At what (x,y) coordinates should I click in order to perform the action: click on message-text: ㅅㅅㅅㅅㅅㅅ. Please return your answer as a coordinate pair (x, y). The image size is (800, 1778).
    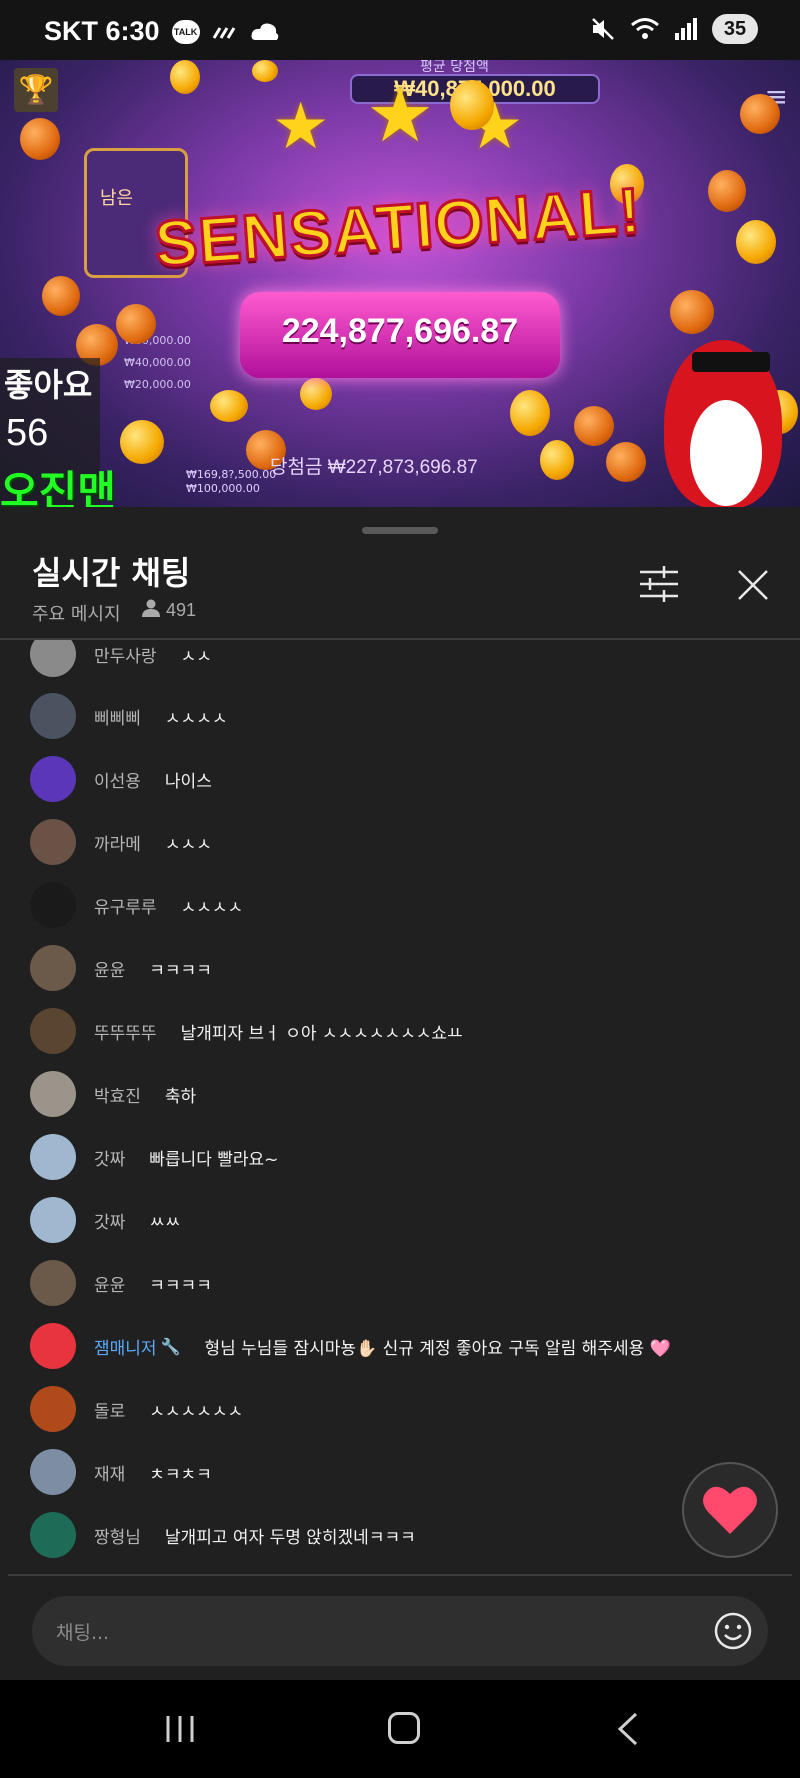
    Looking at the image, I should click on (196, 1411).